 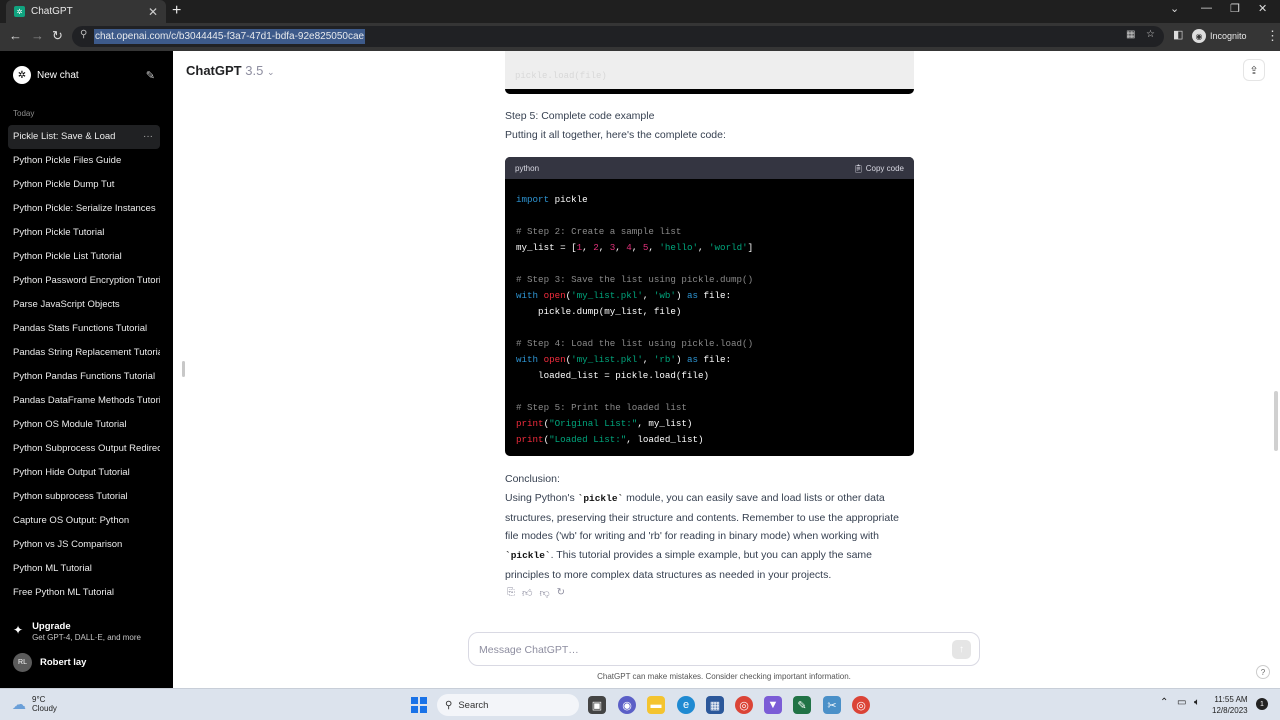 What do you see at coordinates (802, 705) in the screenshot?
I see `notepad-plus-icon: ✎` at bounding box center [802, 705].